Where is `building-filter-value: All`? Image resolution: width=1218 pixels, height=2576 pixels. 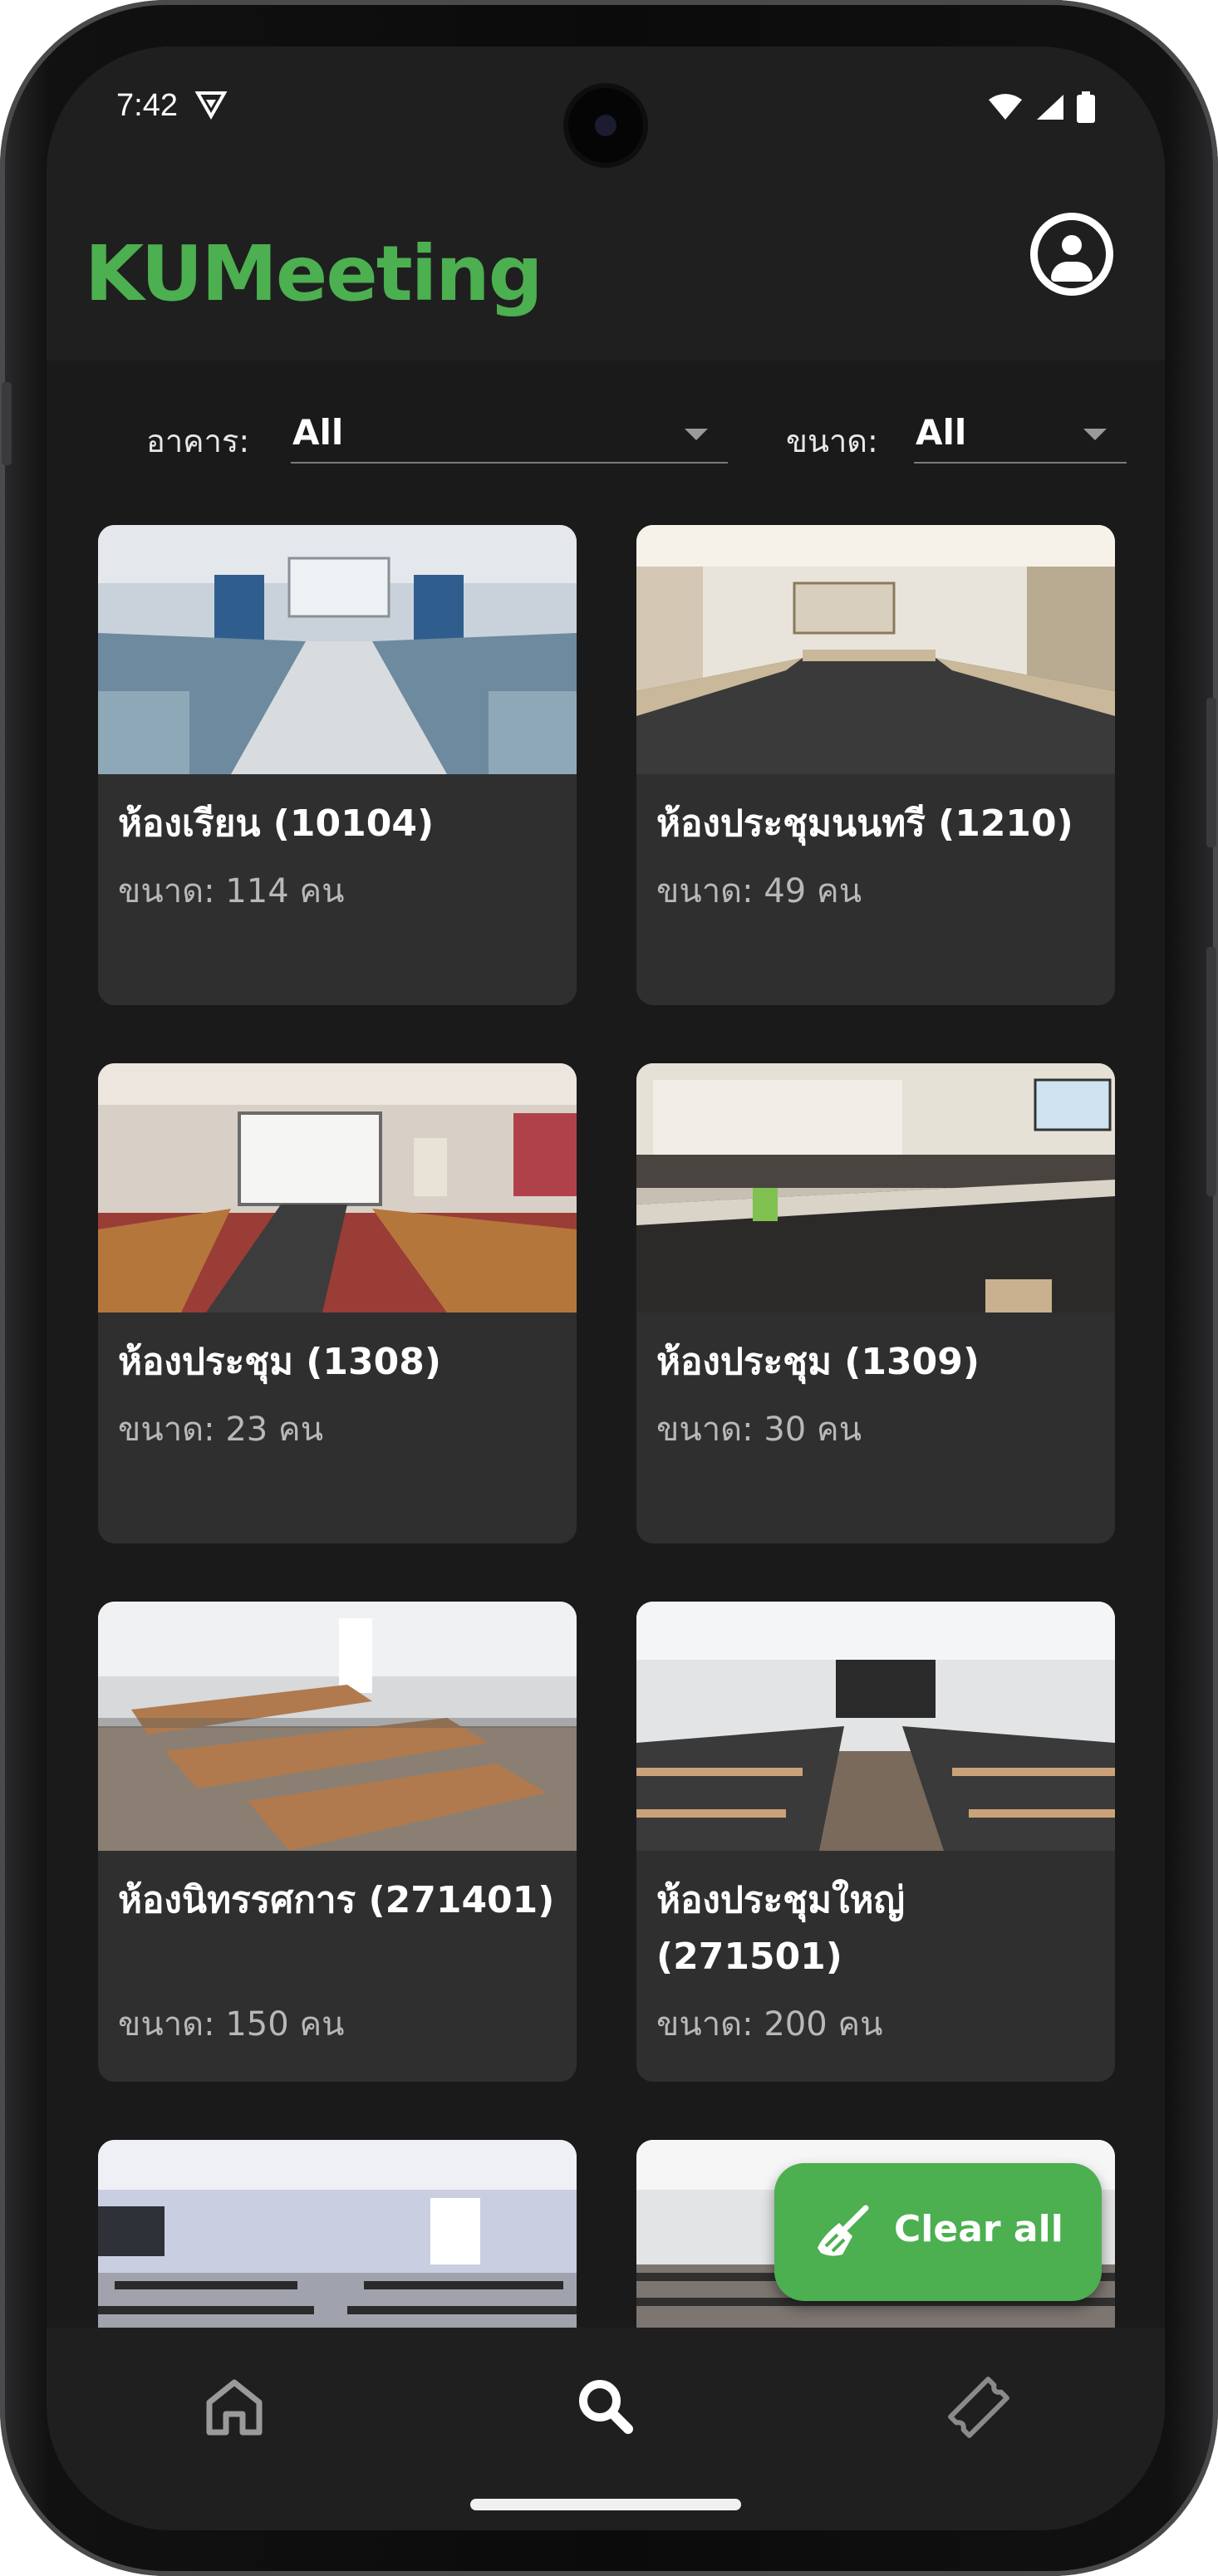 building-filter-value: All is located at coordinates (318, 432).